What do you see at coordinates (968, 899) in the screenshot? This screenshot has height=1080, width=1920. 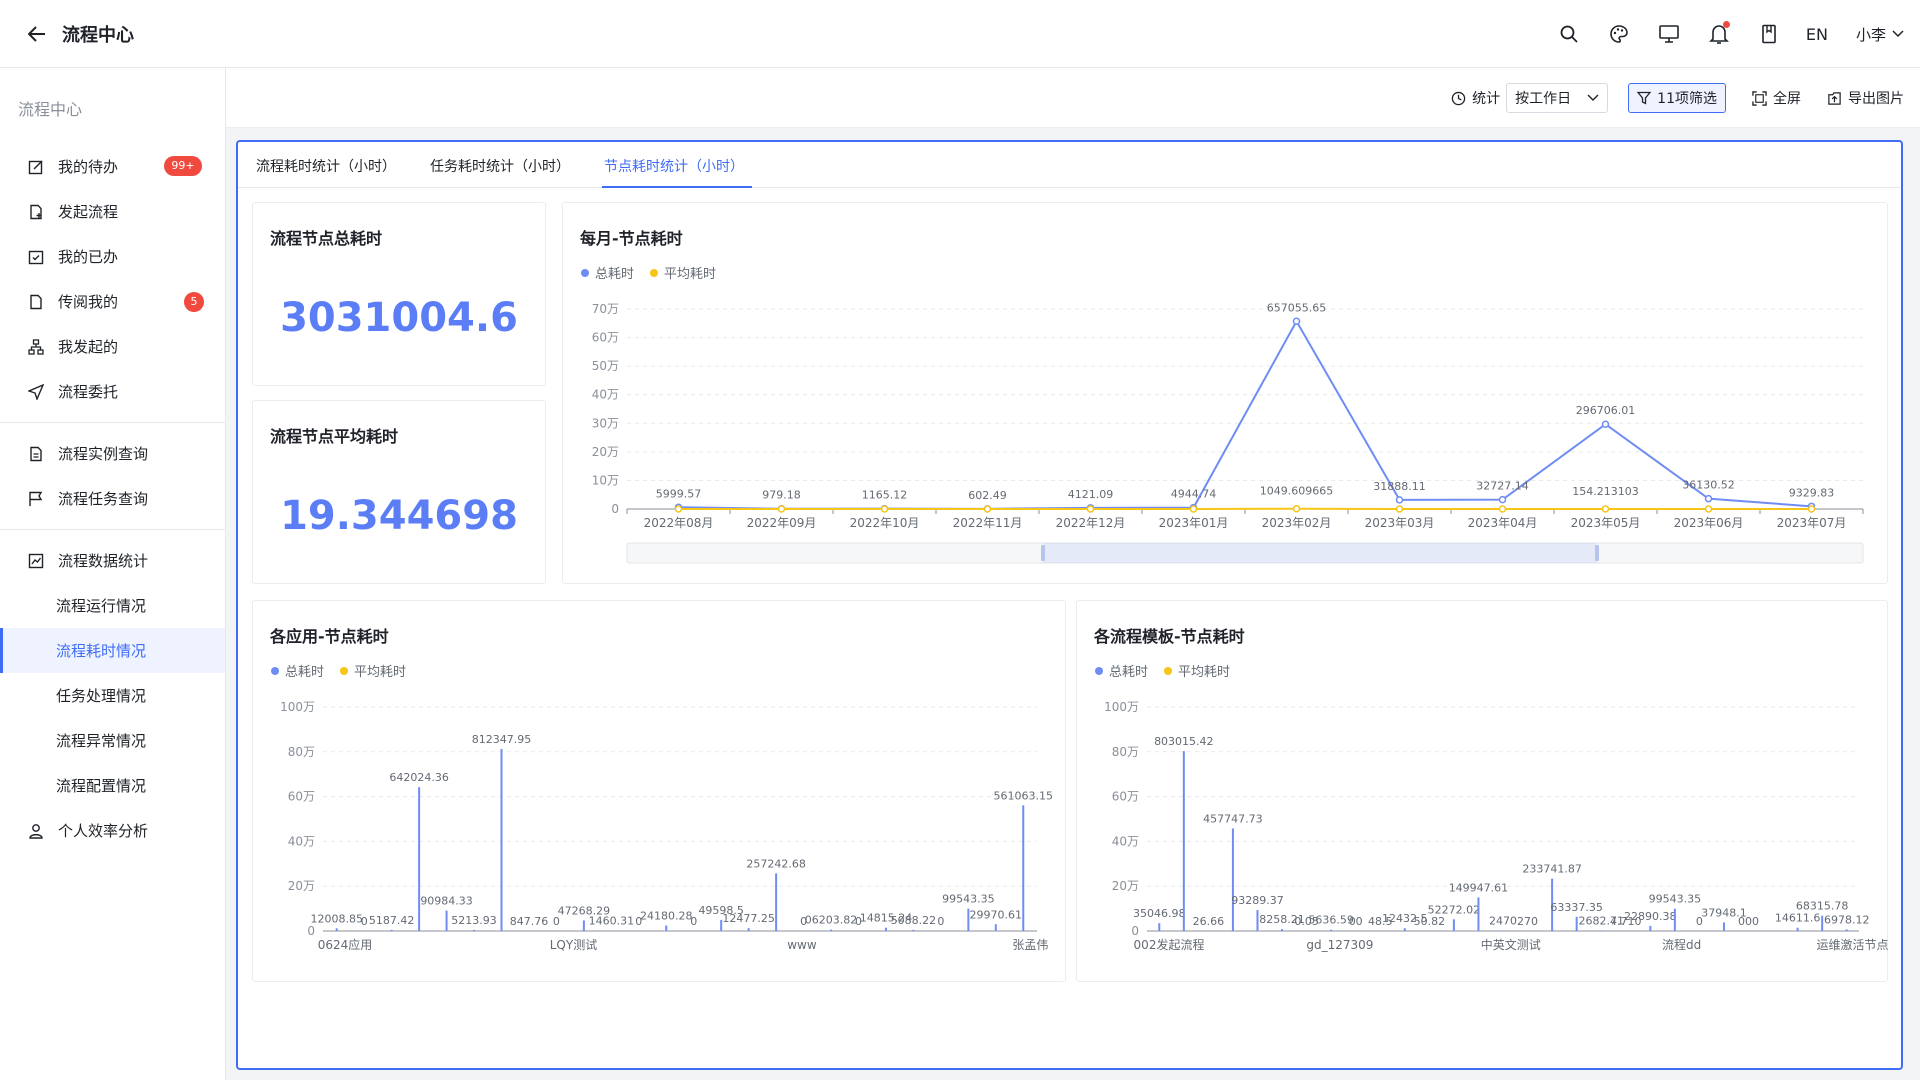 I see `data-label: 99543.35` at bounding box center [968, 899].